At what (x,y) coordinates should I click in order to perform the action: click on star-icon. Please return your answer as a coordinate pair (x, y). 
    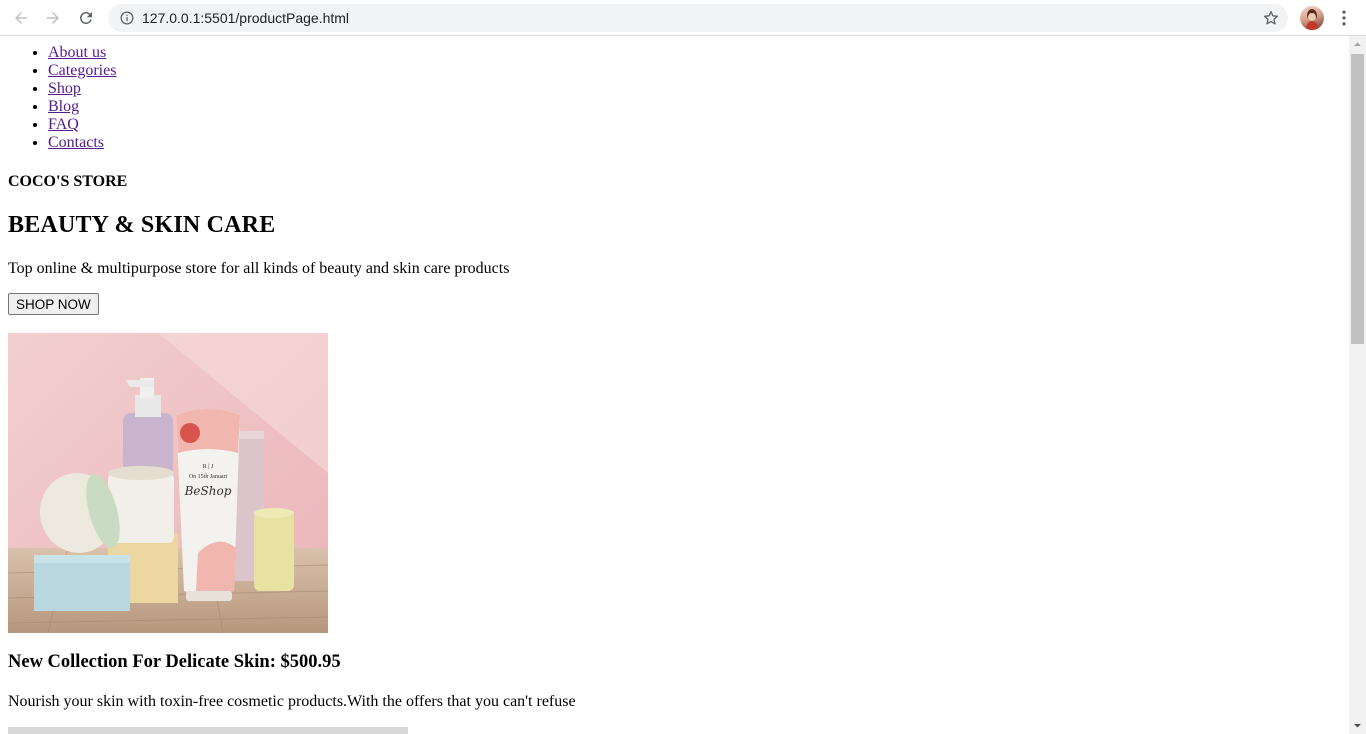
    Looking at the image, I should click on (1271, 18).